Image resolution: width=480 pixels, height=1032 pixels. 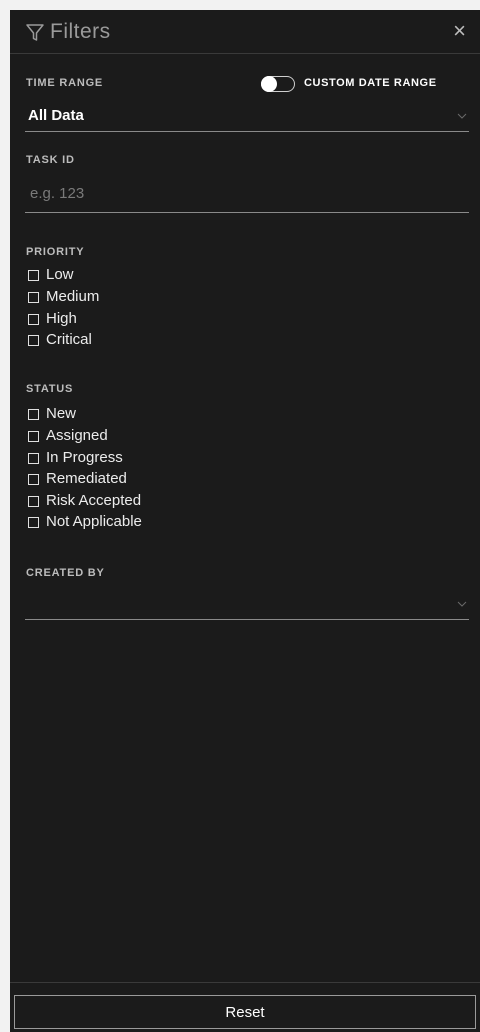 What do you see at coordinates (50, 389) in the screenshot?
I see `status-label: STATUS` at bounding box center [50, 389].